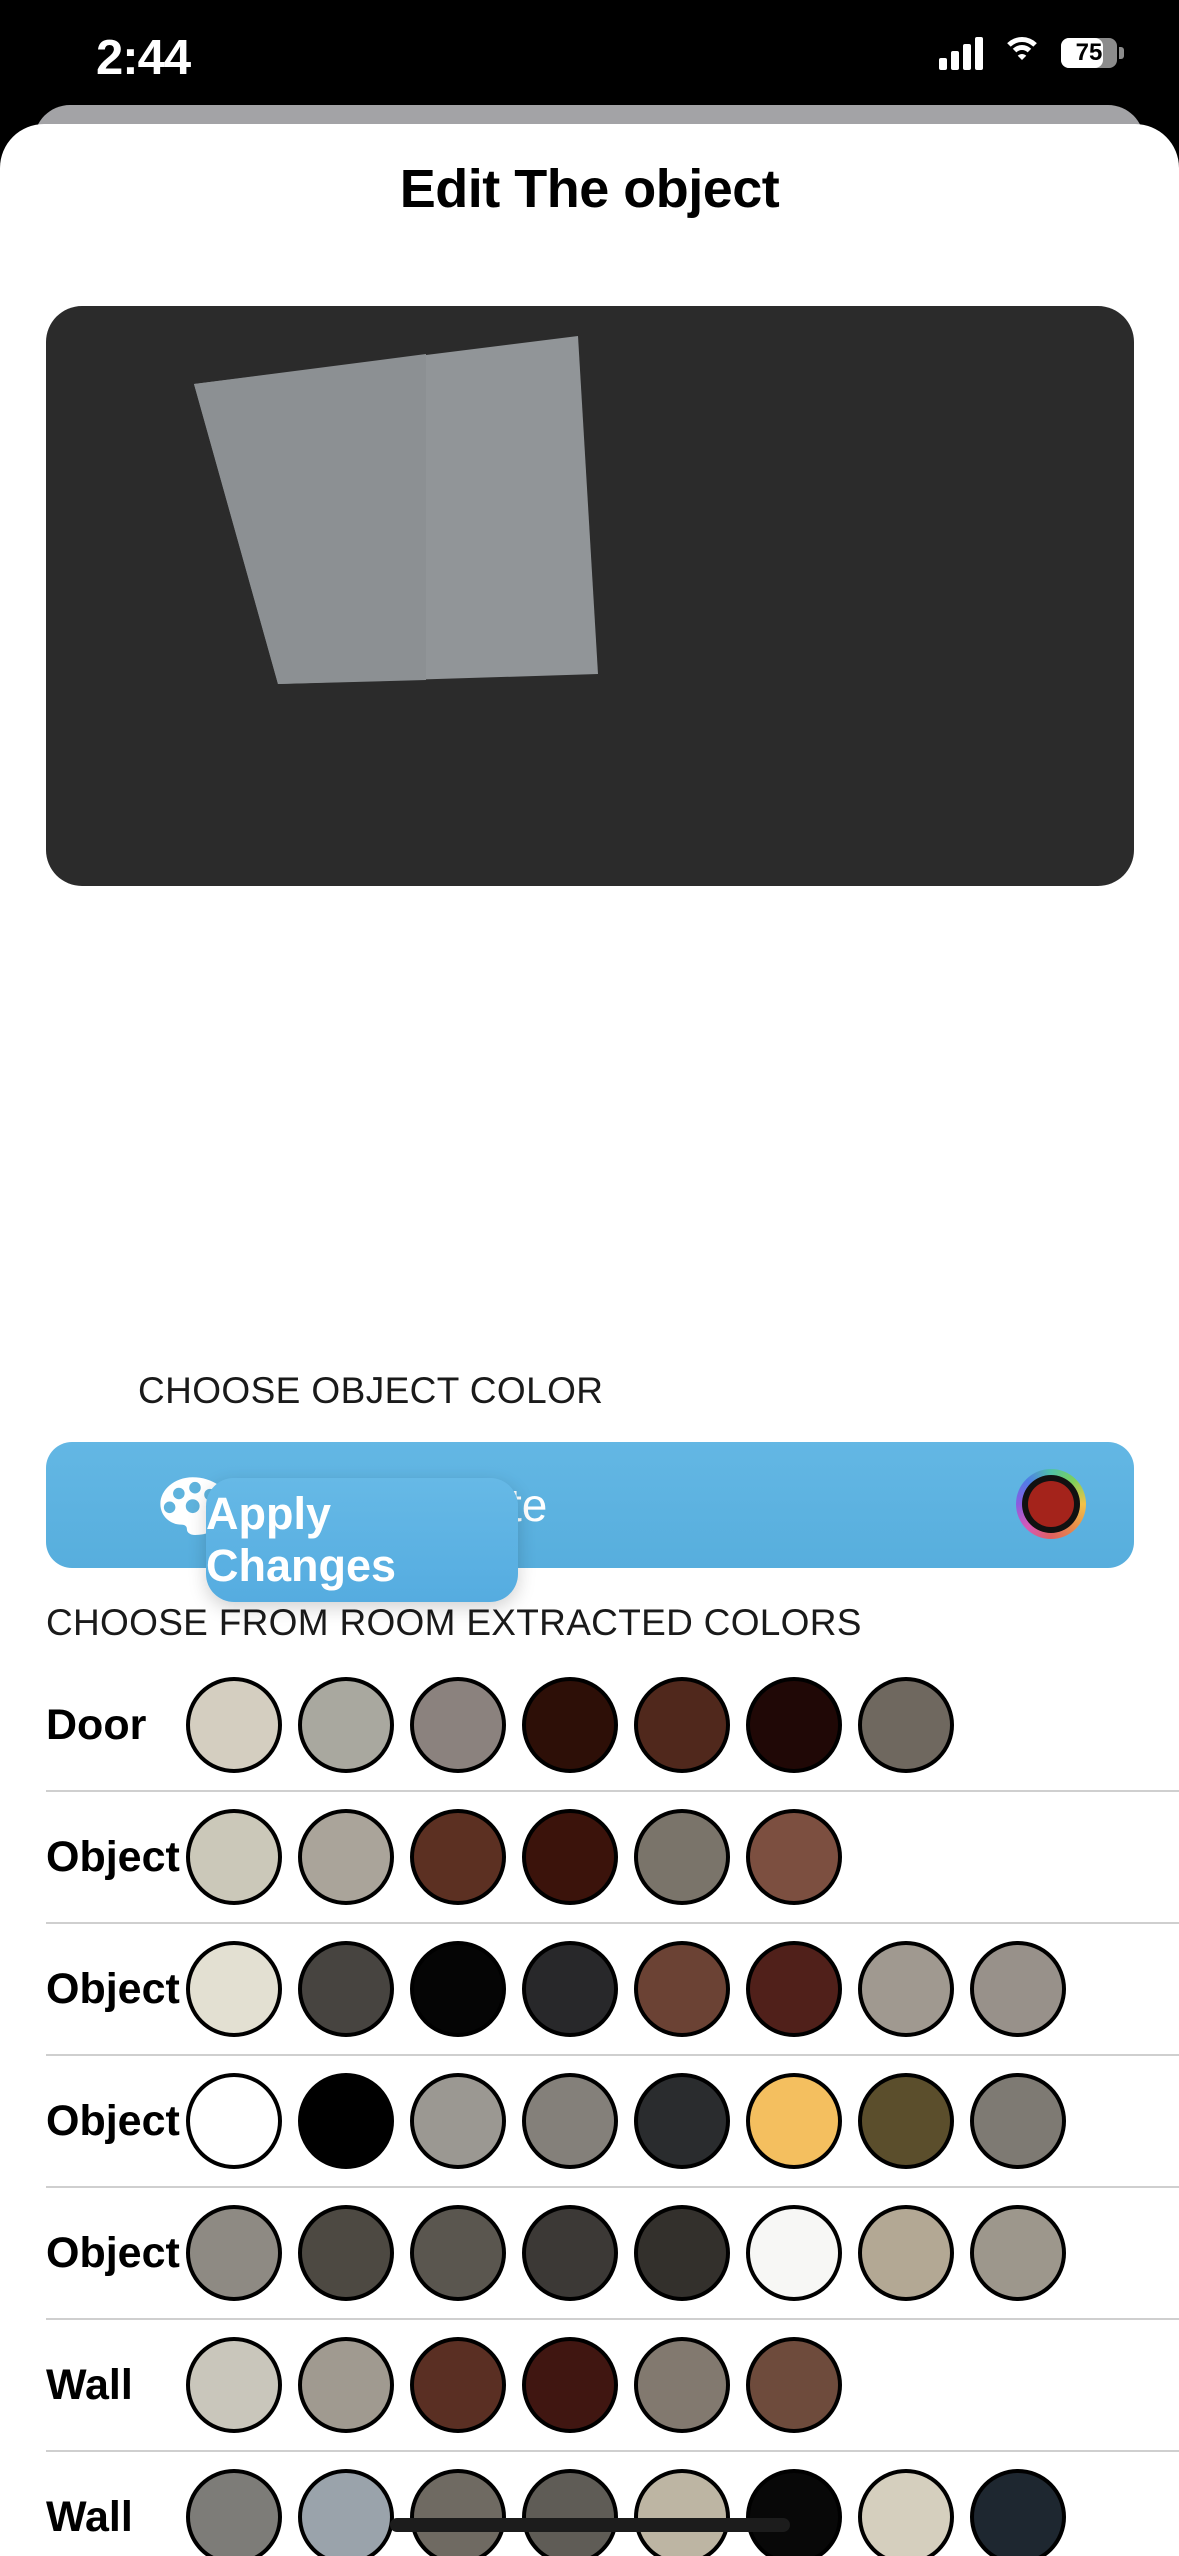 The image size is (1179, 2556). Describe the element at coordinates (396, 510) in the screenshot. I see `object-shape` at that location.